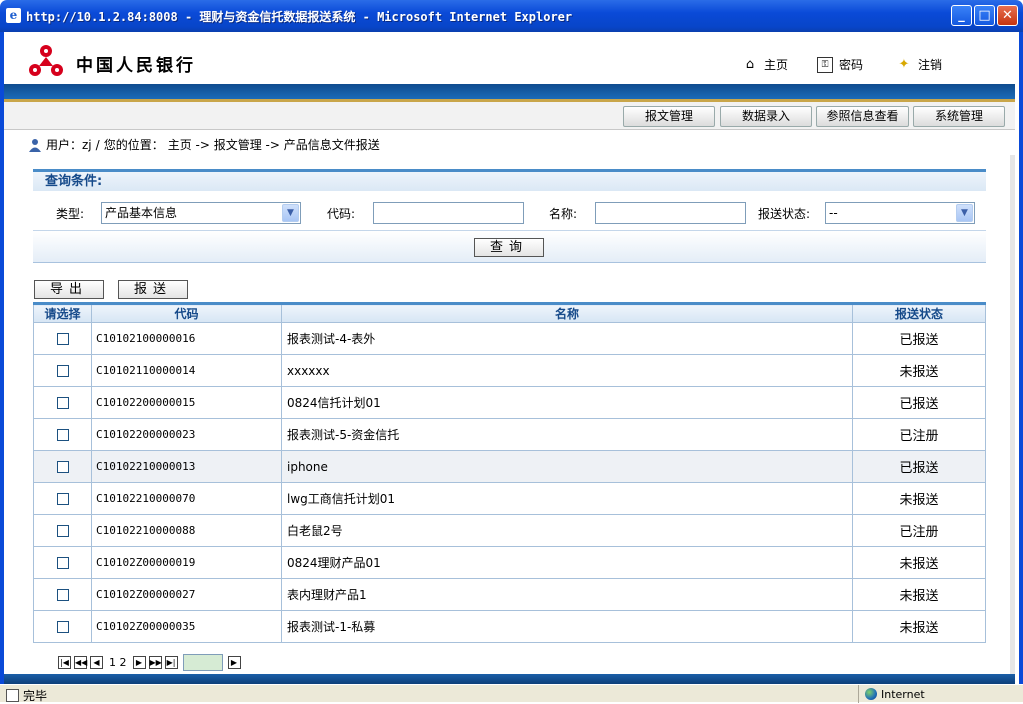 The image size is (1023, 704). I want to click on password-link: ⚿ 密码, so click(840, 64).